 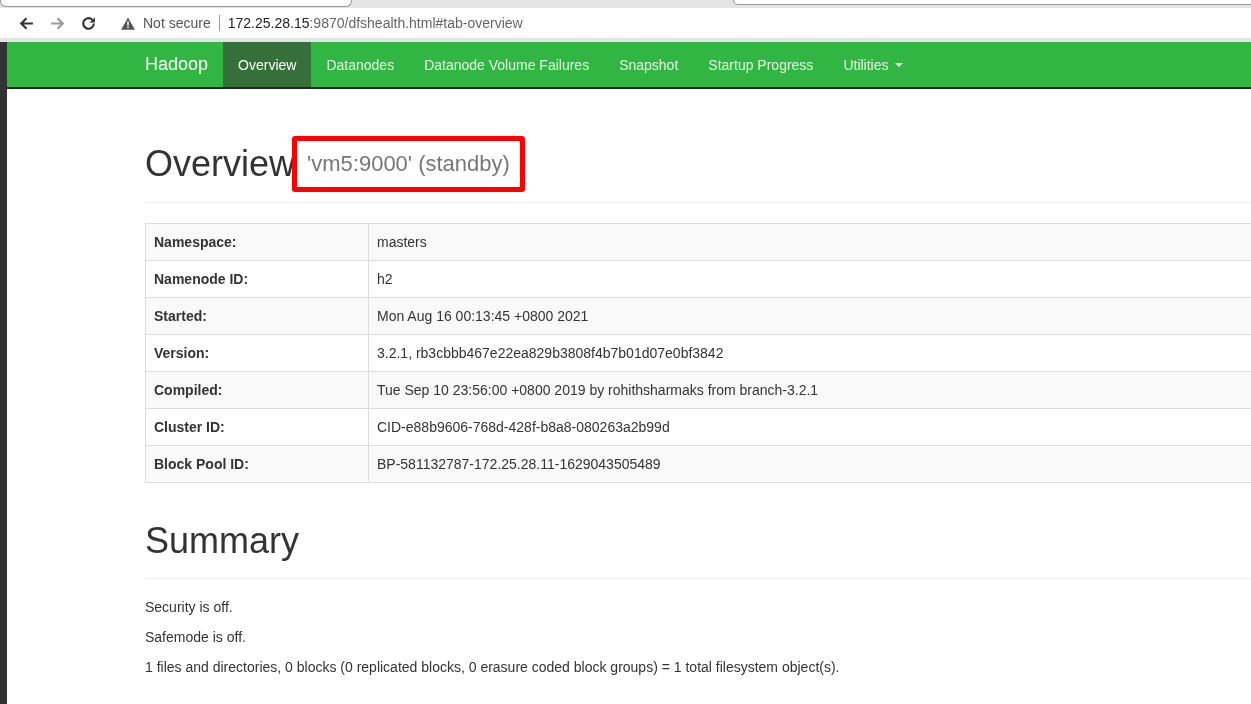 I want to click on namenode-subtitle: 'vm5:9000' (standby), so click(x=408, y=164).